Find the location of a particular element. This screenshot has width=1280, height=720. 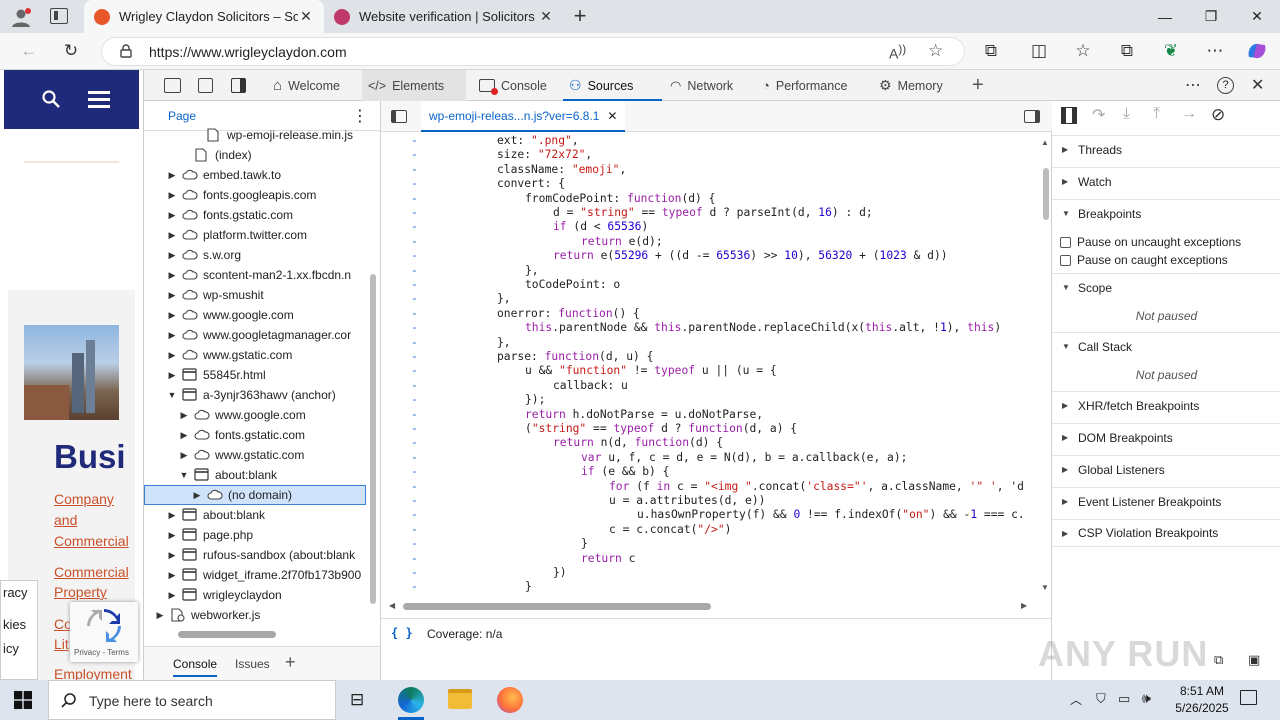

new-tab-button: + is located at coordinates (580, 16).